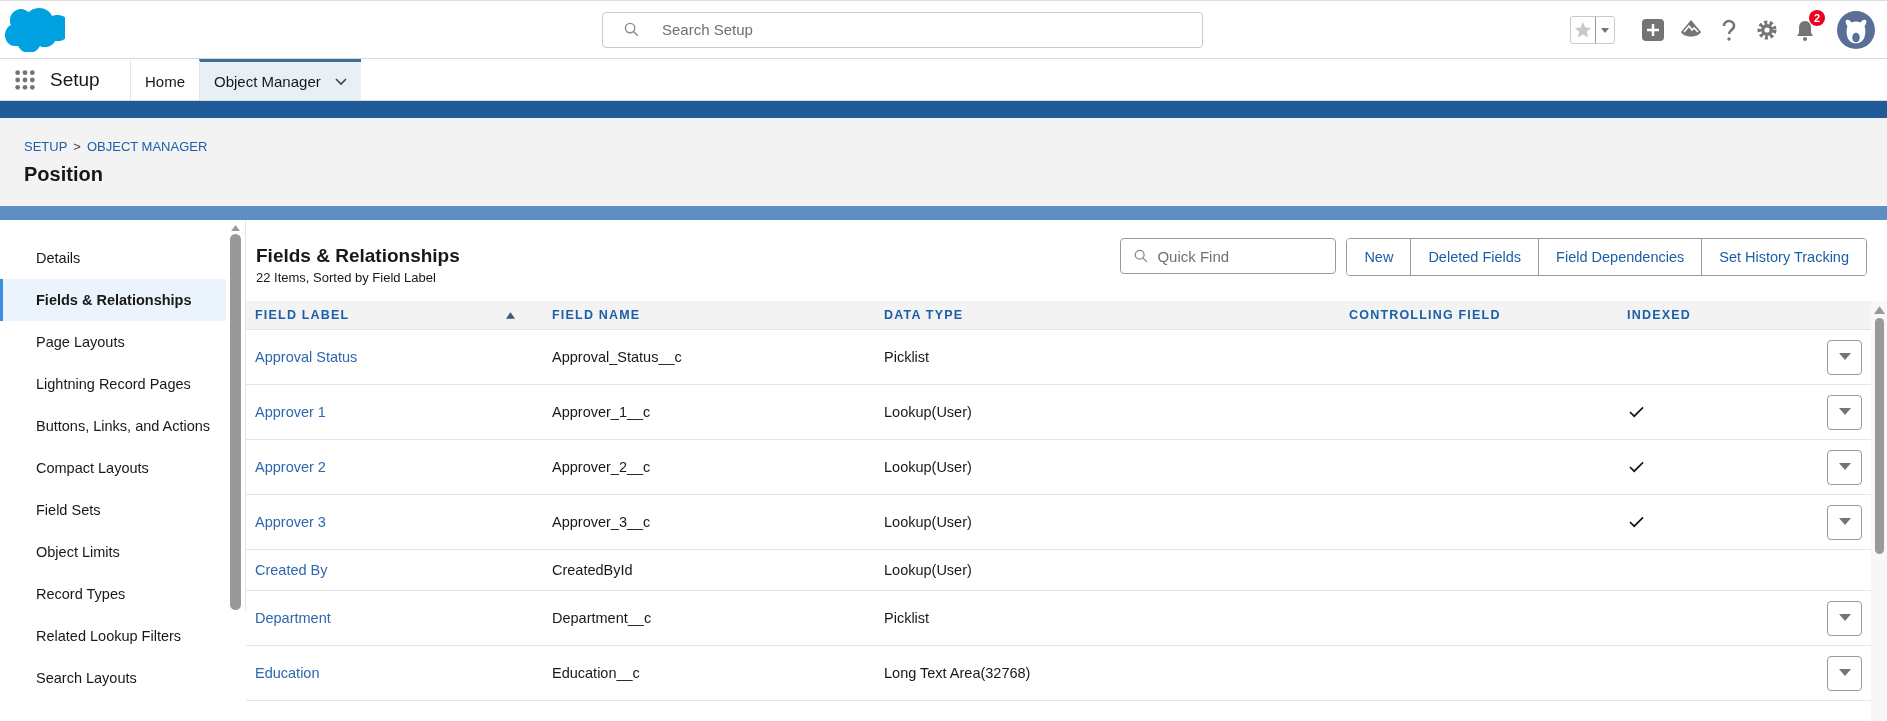 The image size is (1887, 721). What do you see at coordinates (957, 673) in the screenshot?
I see `table-cell: Long Text Area(32768)` at bounding box center [957, 673].